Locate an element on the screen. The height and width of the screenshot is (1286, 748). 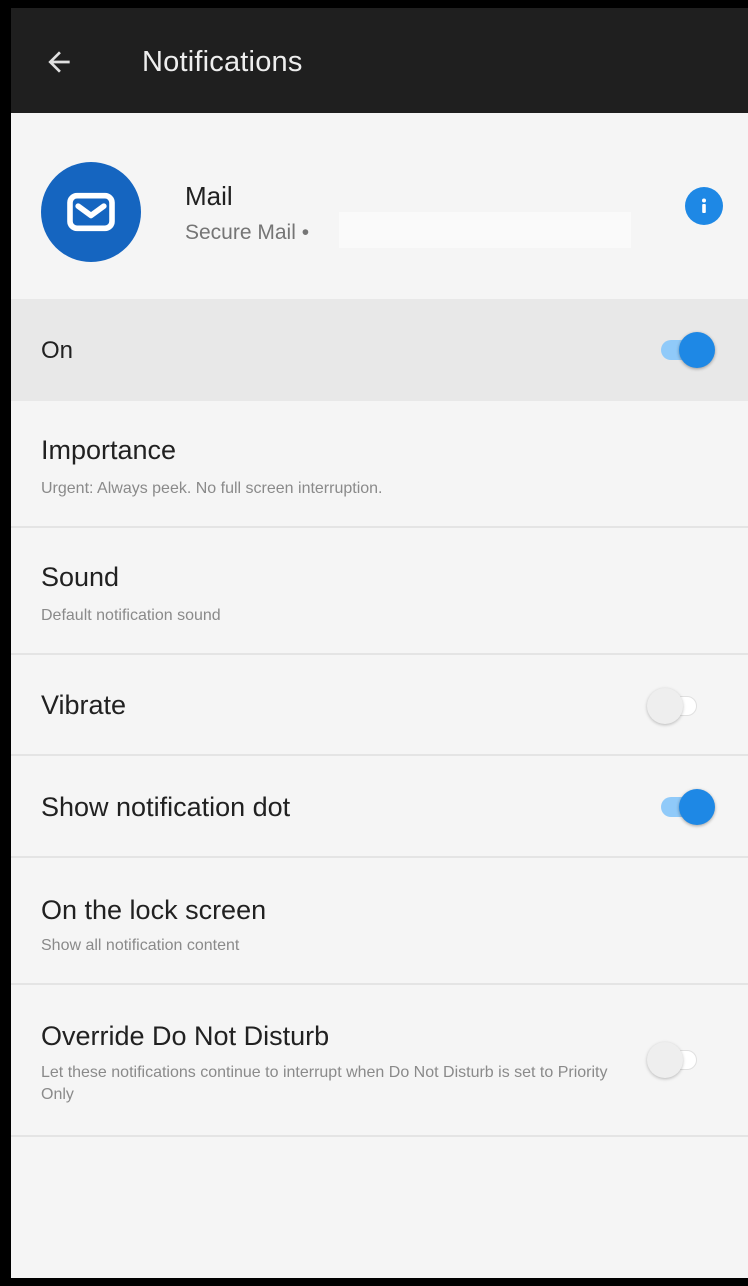
redacted-area is located at coordinates (485, 230).